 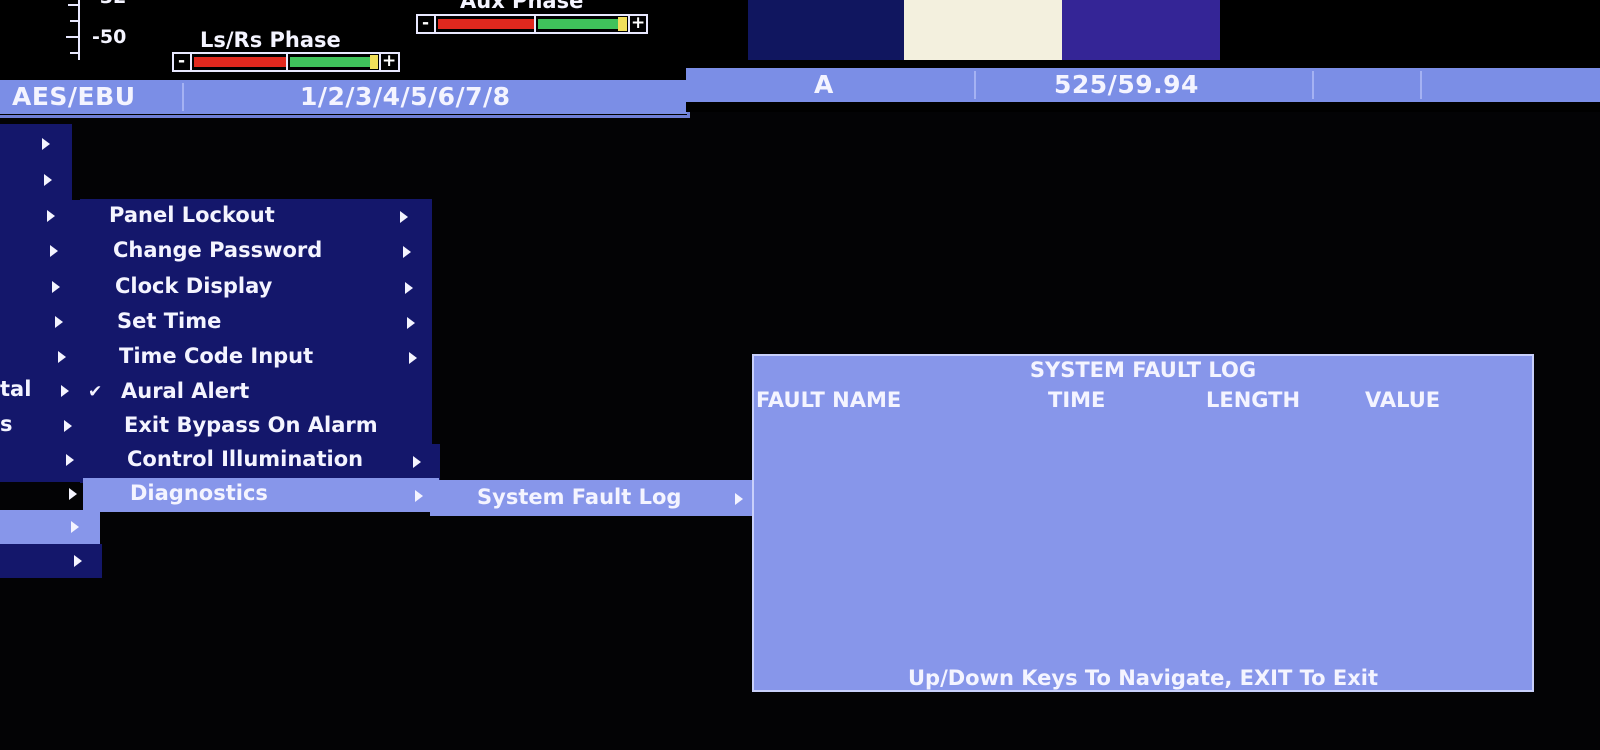 I want to click on db-scale-line, so click(x=79, y=30).